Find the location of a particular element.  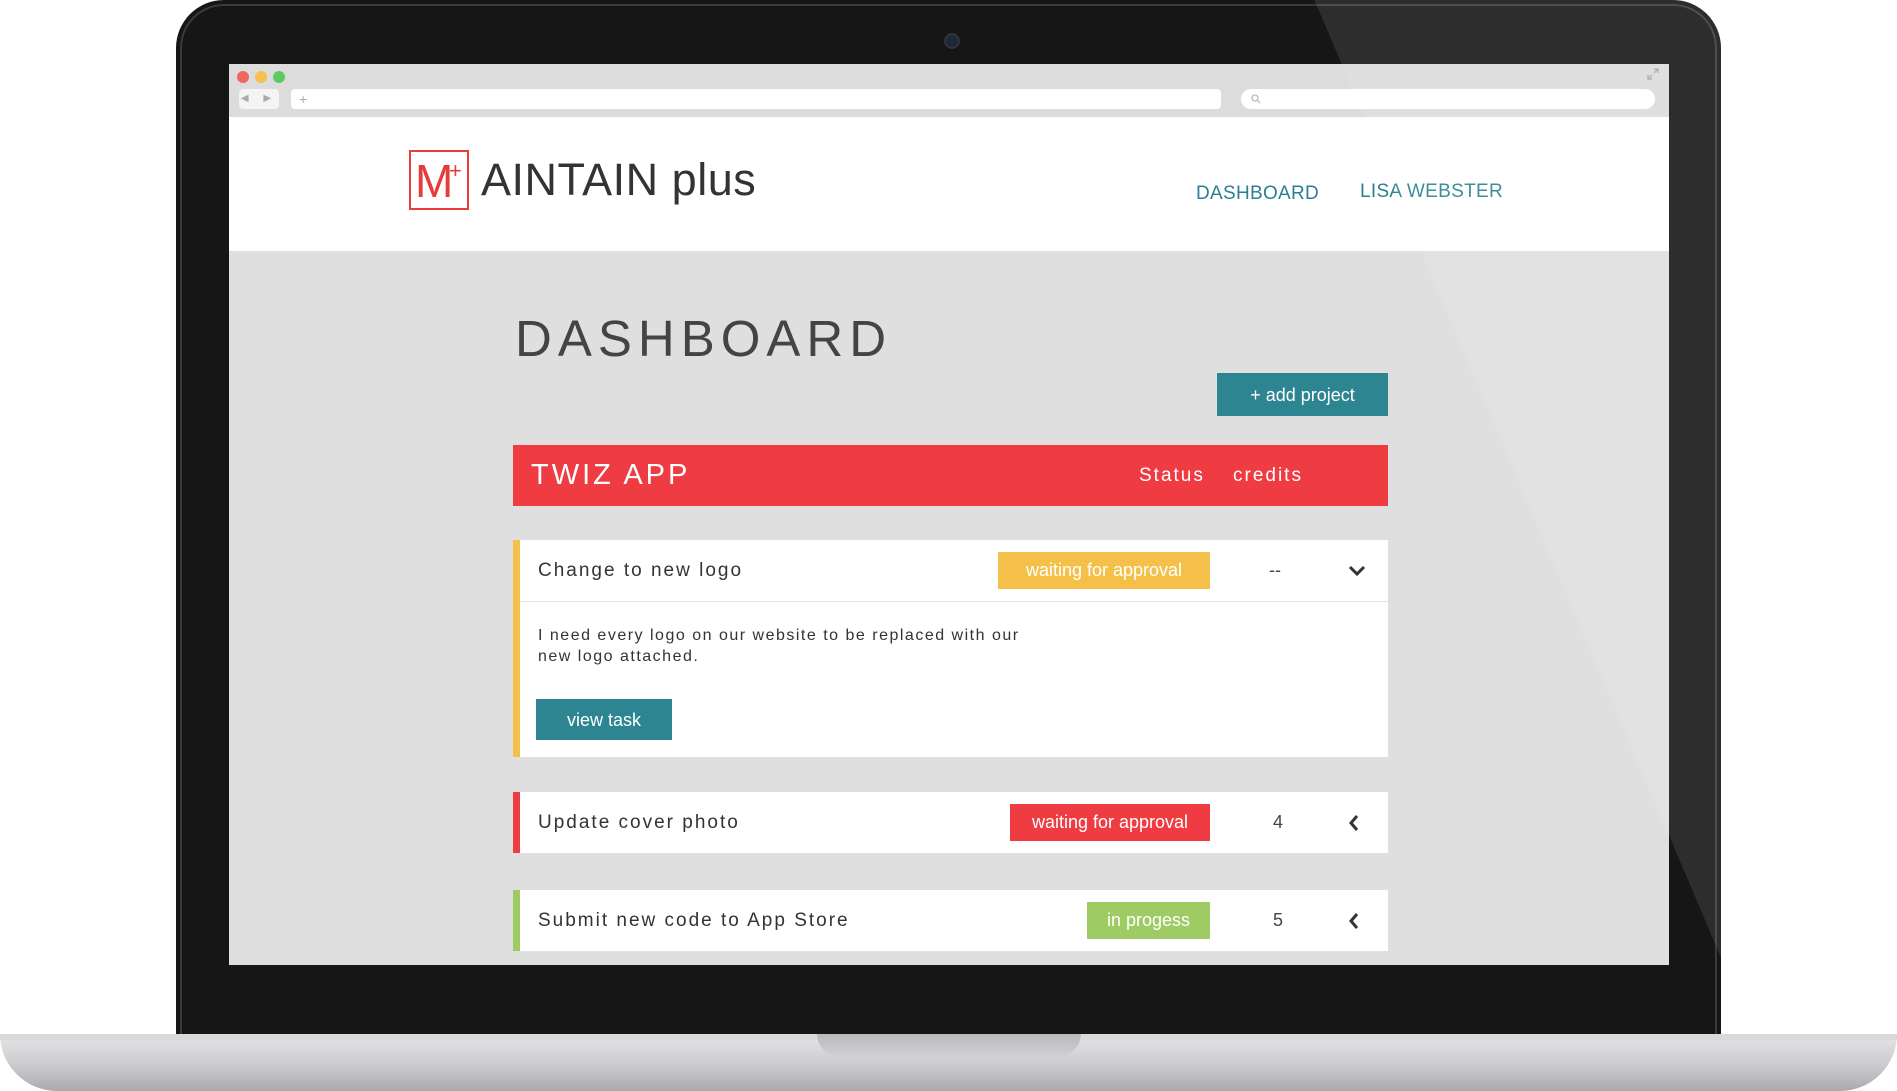

logo-letter: M is located at coordinates (434, 181).